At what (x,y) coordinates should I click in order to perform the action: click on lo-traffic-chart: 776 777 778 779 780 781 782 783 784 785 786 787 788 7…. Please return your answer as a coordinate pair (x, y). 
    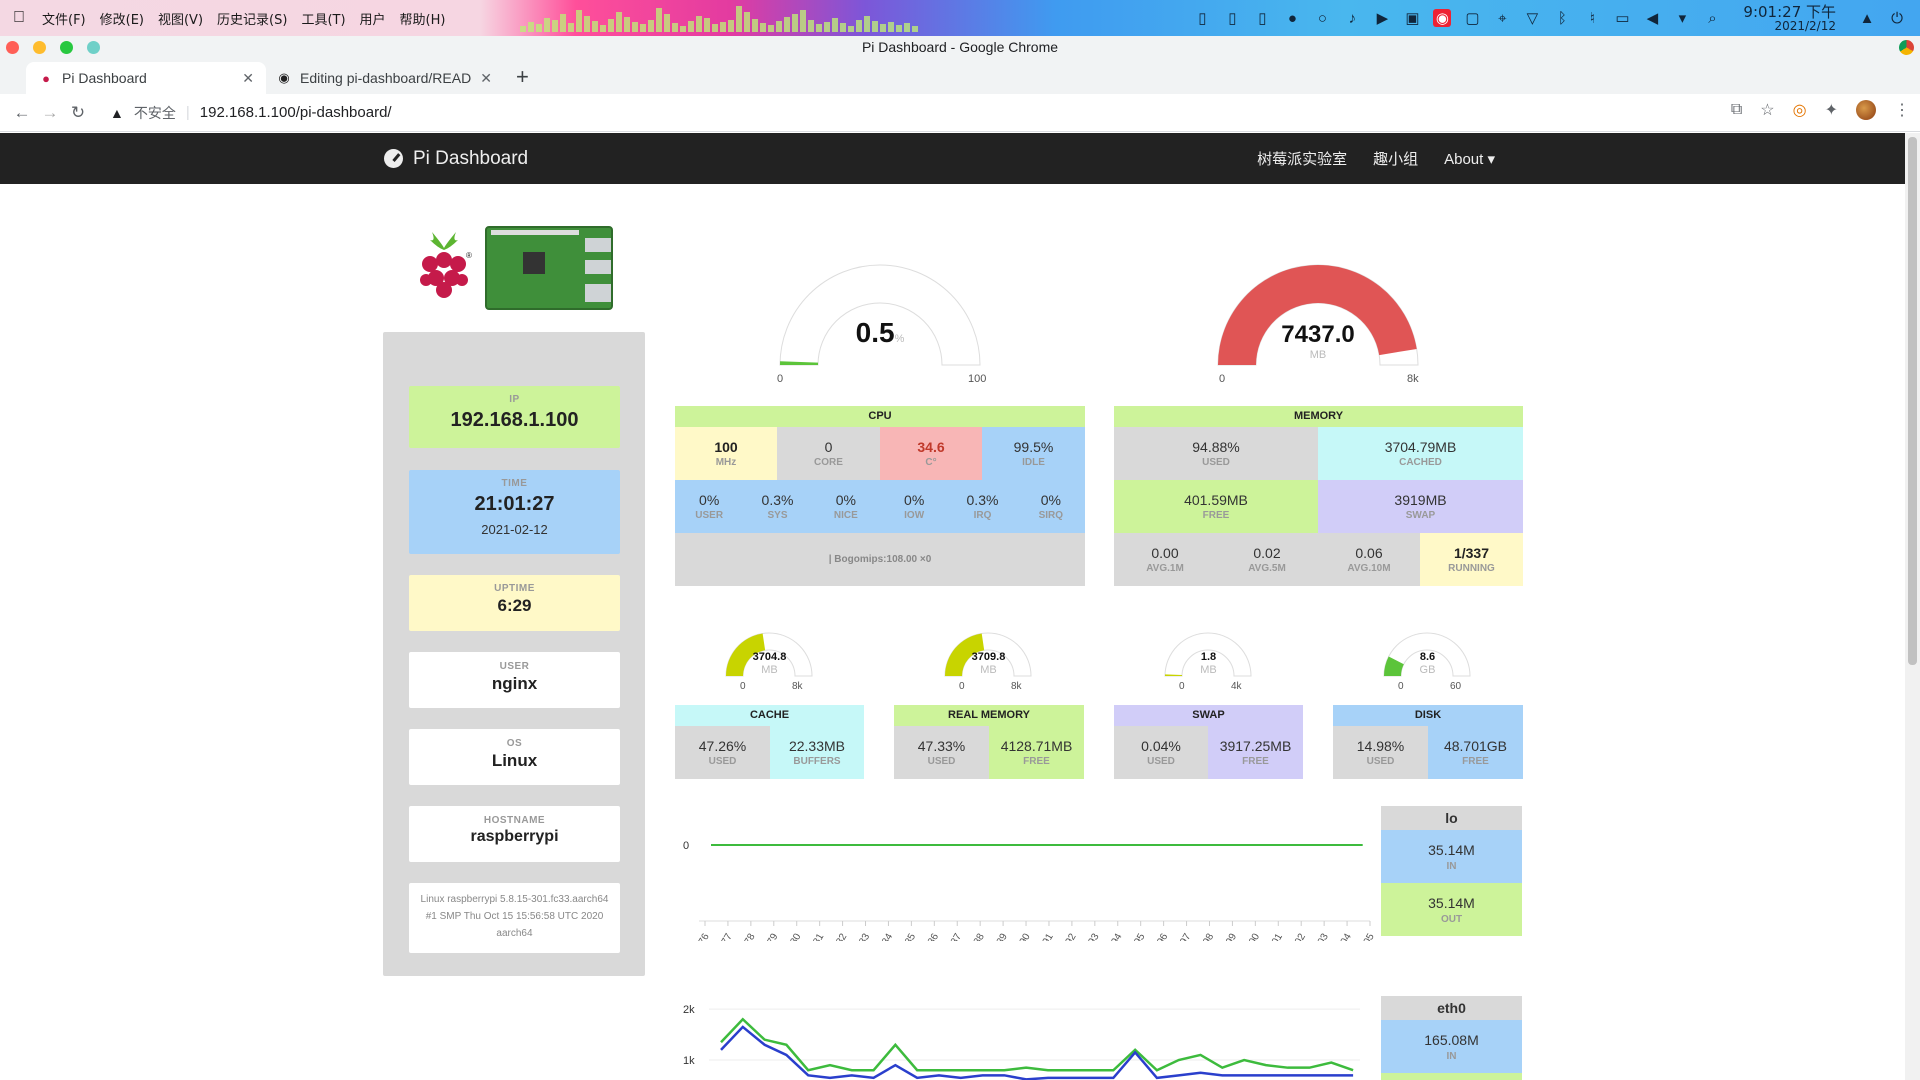
    Looking at the image, I should click on (1029, 890).